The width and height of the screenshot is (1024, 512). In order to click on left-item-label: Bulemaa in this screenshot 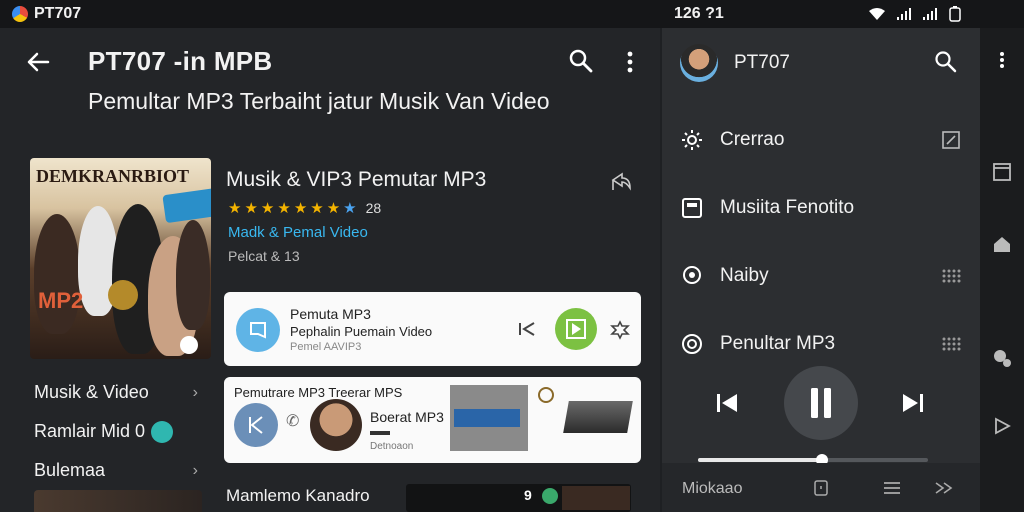, I will do `click(70, 470)`.